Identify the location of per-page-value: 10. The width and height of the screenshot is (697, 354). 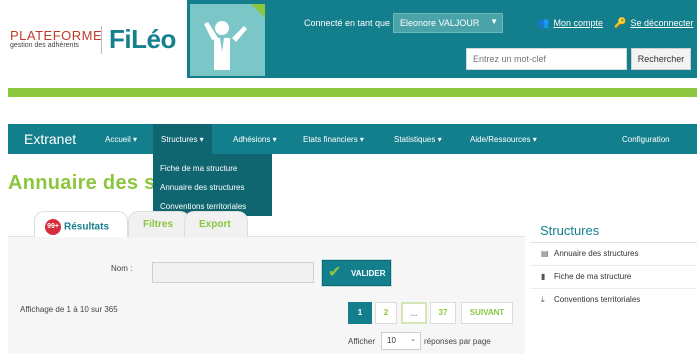
(391, 340).